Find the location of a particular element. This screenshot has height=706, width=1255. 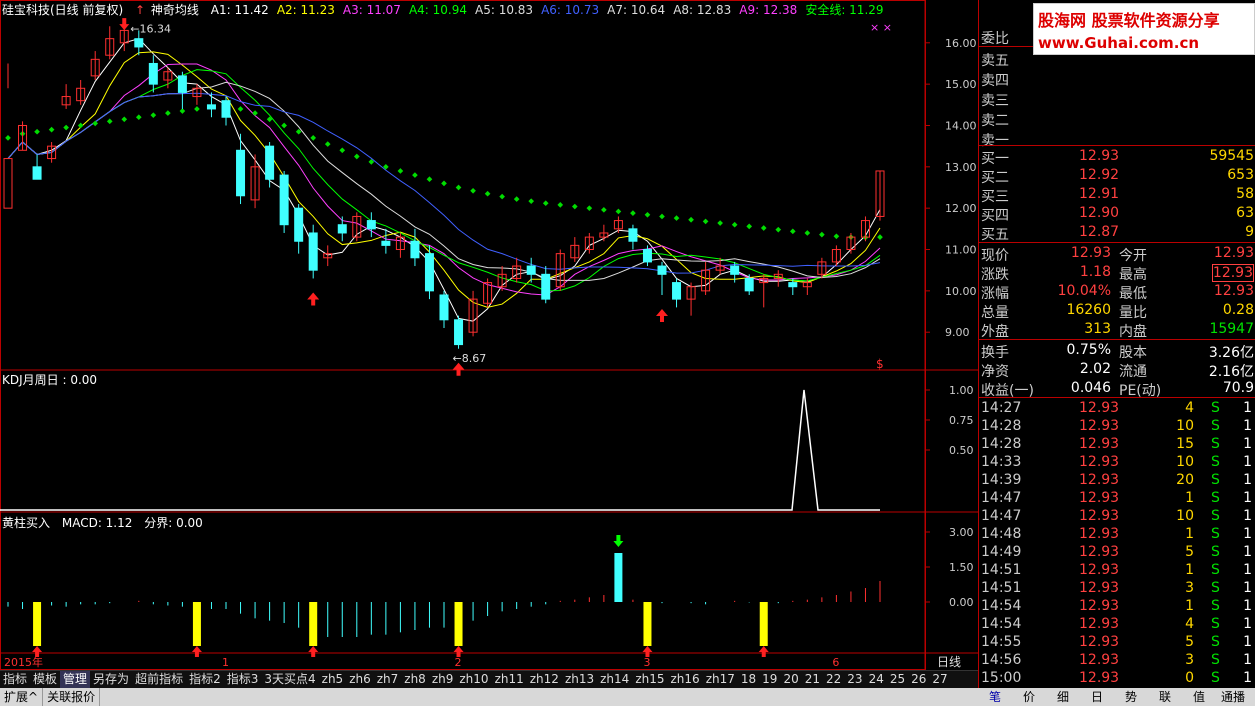

tab-23: 20 is located at coordinates (790, 679).